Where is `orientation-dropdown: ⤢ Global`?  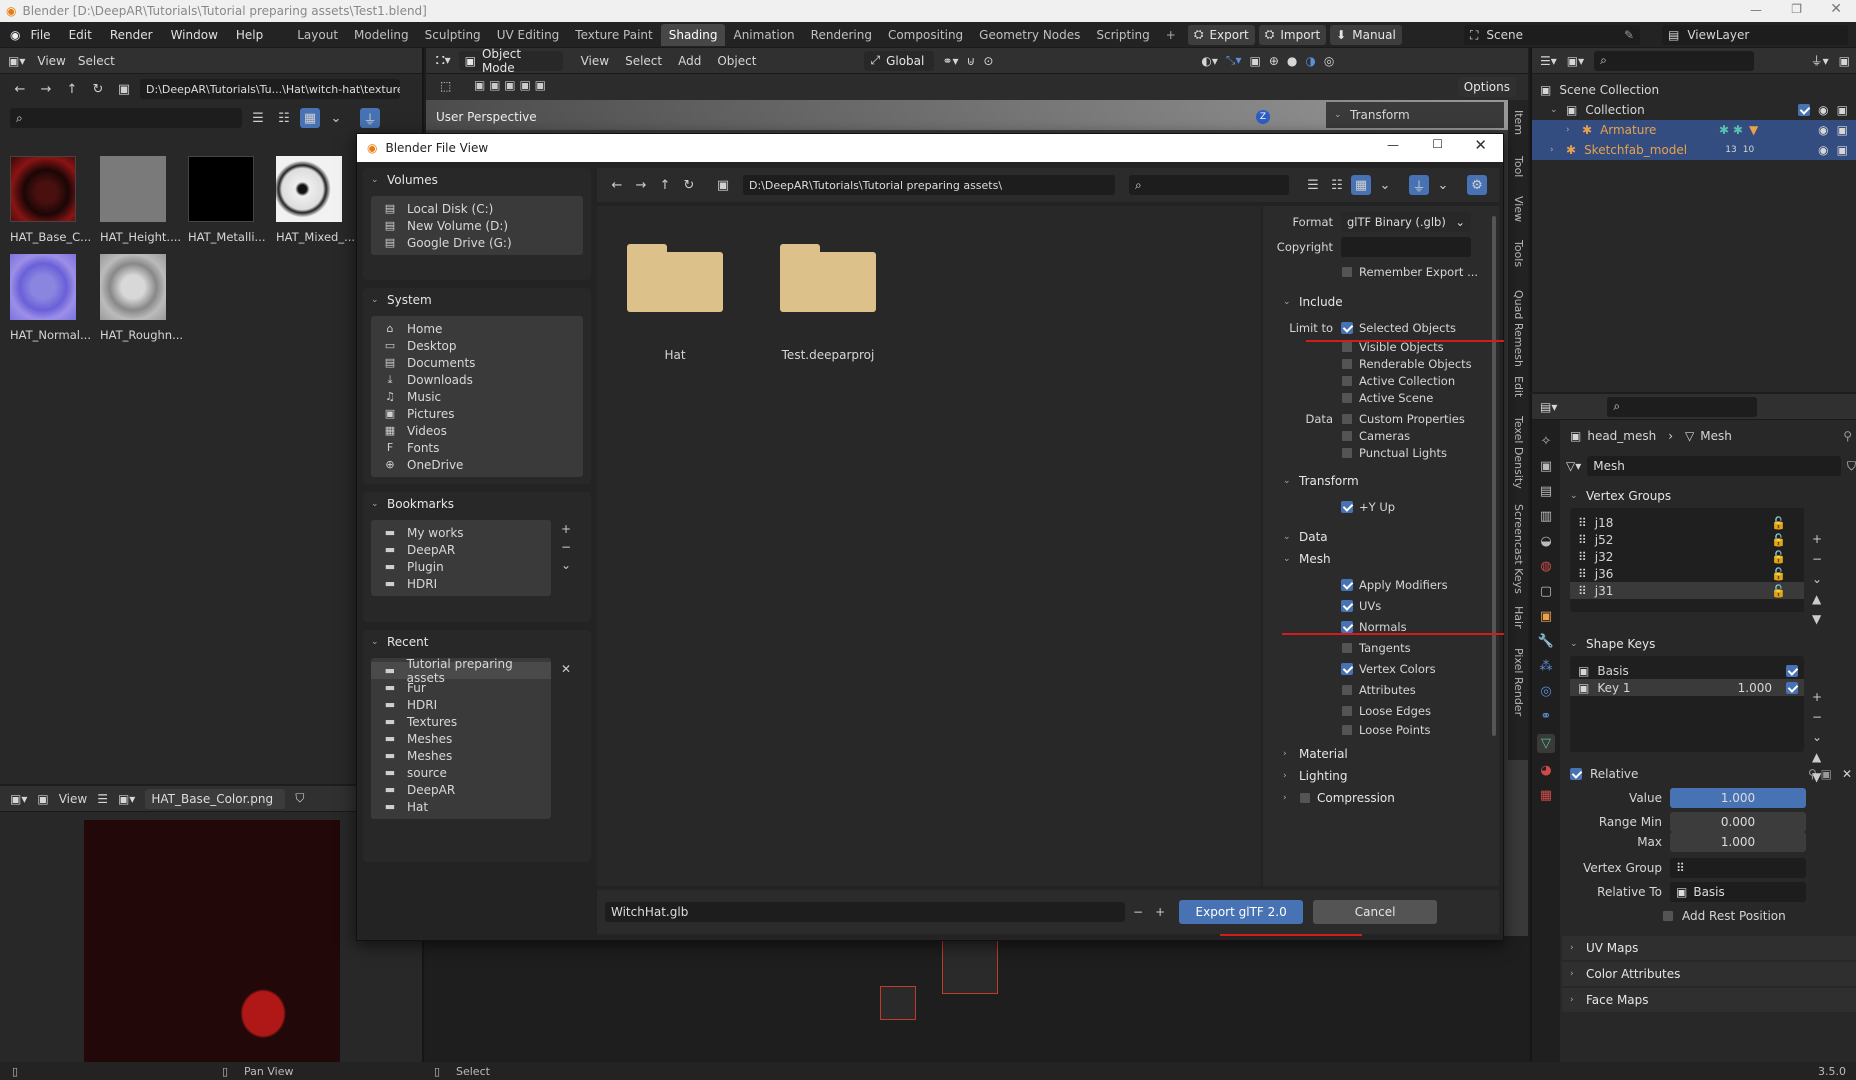
orientation-dropdown: ⤢ Global is located at coordinates (899, 60).